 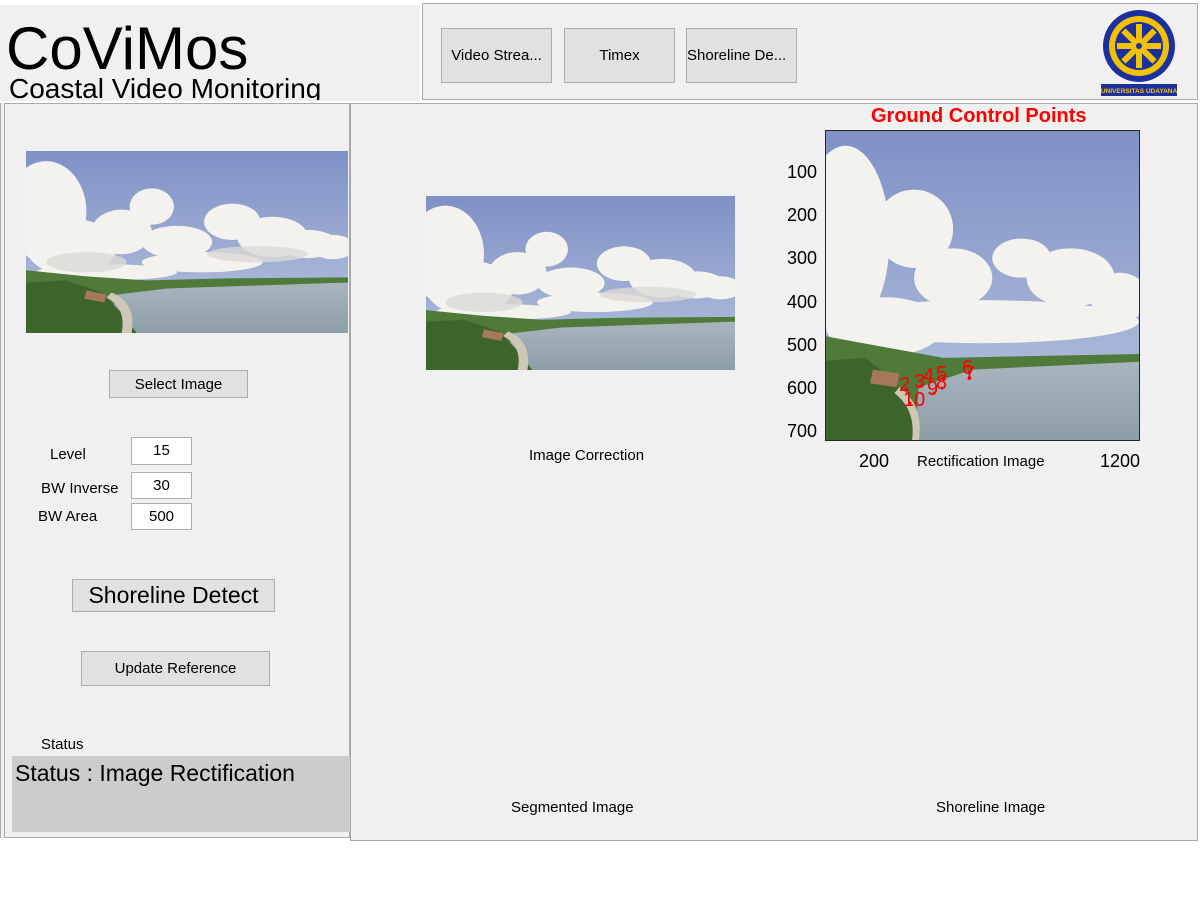 What do you see at coordinates (802, 388) in the screenshot?
I see `y-tick-600: 600` at bounding box center [802, 388].